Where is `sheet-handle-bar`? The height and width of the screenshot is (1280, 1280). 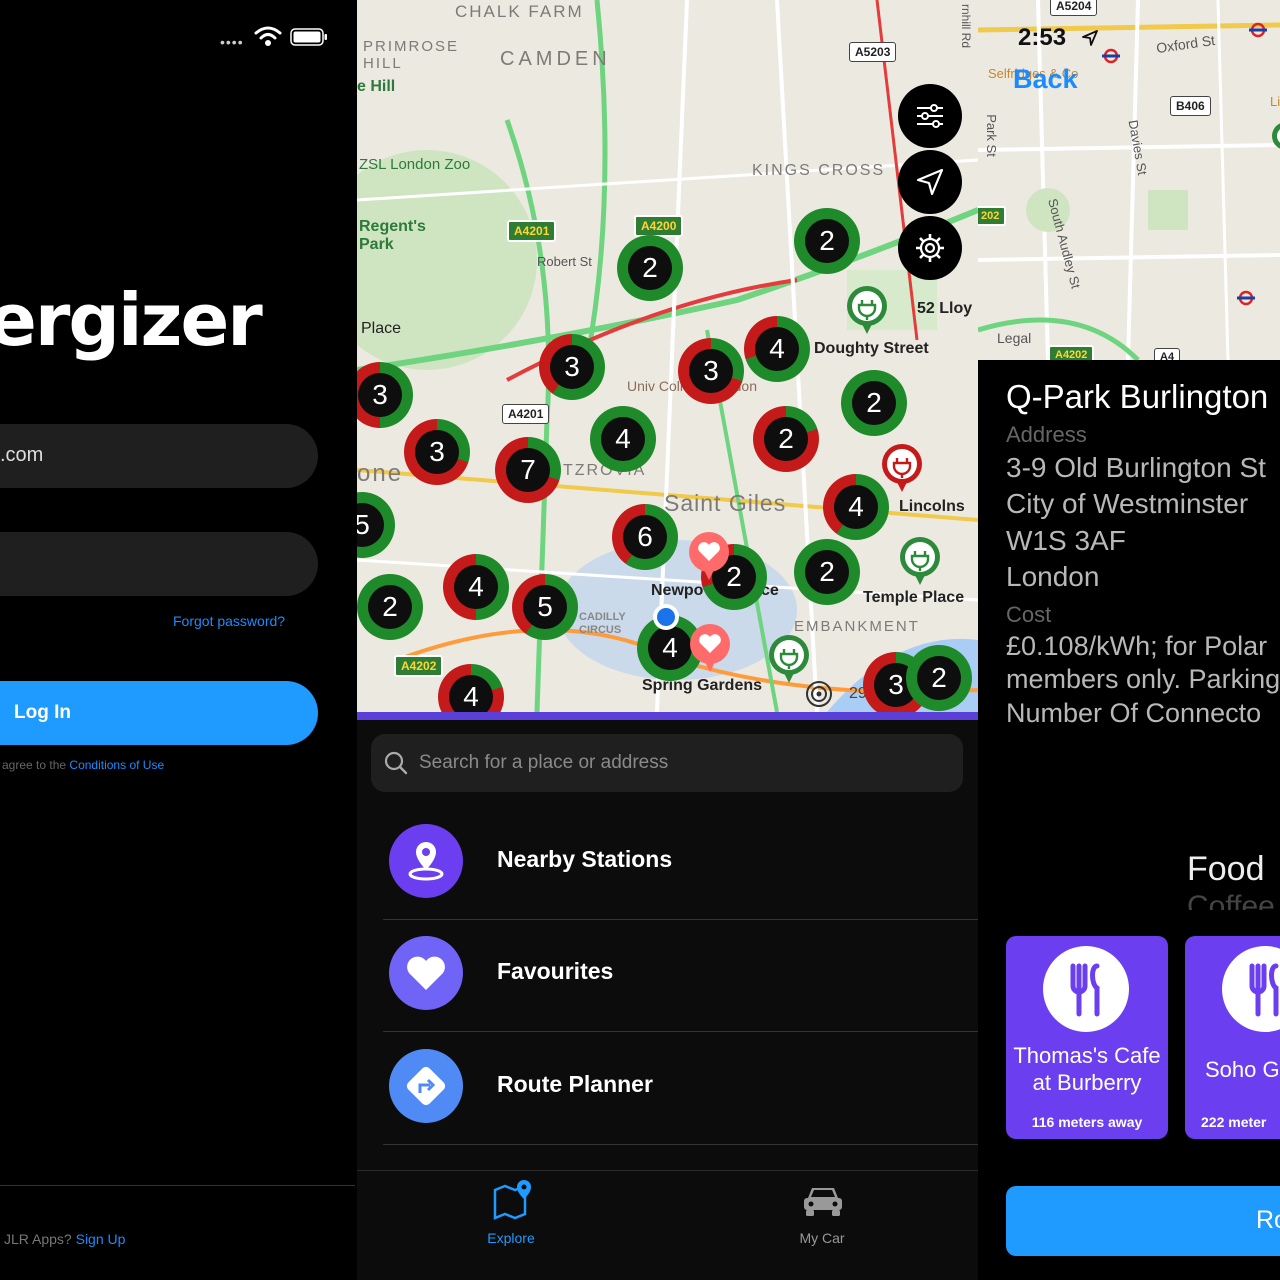 sheet-handle-bar is located at coordinates (667, 716).